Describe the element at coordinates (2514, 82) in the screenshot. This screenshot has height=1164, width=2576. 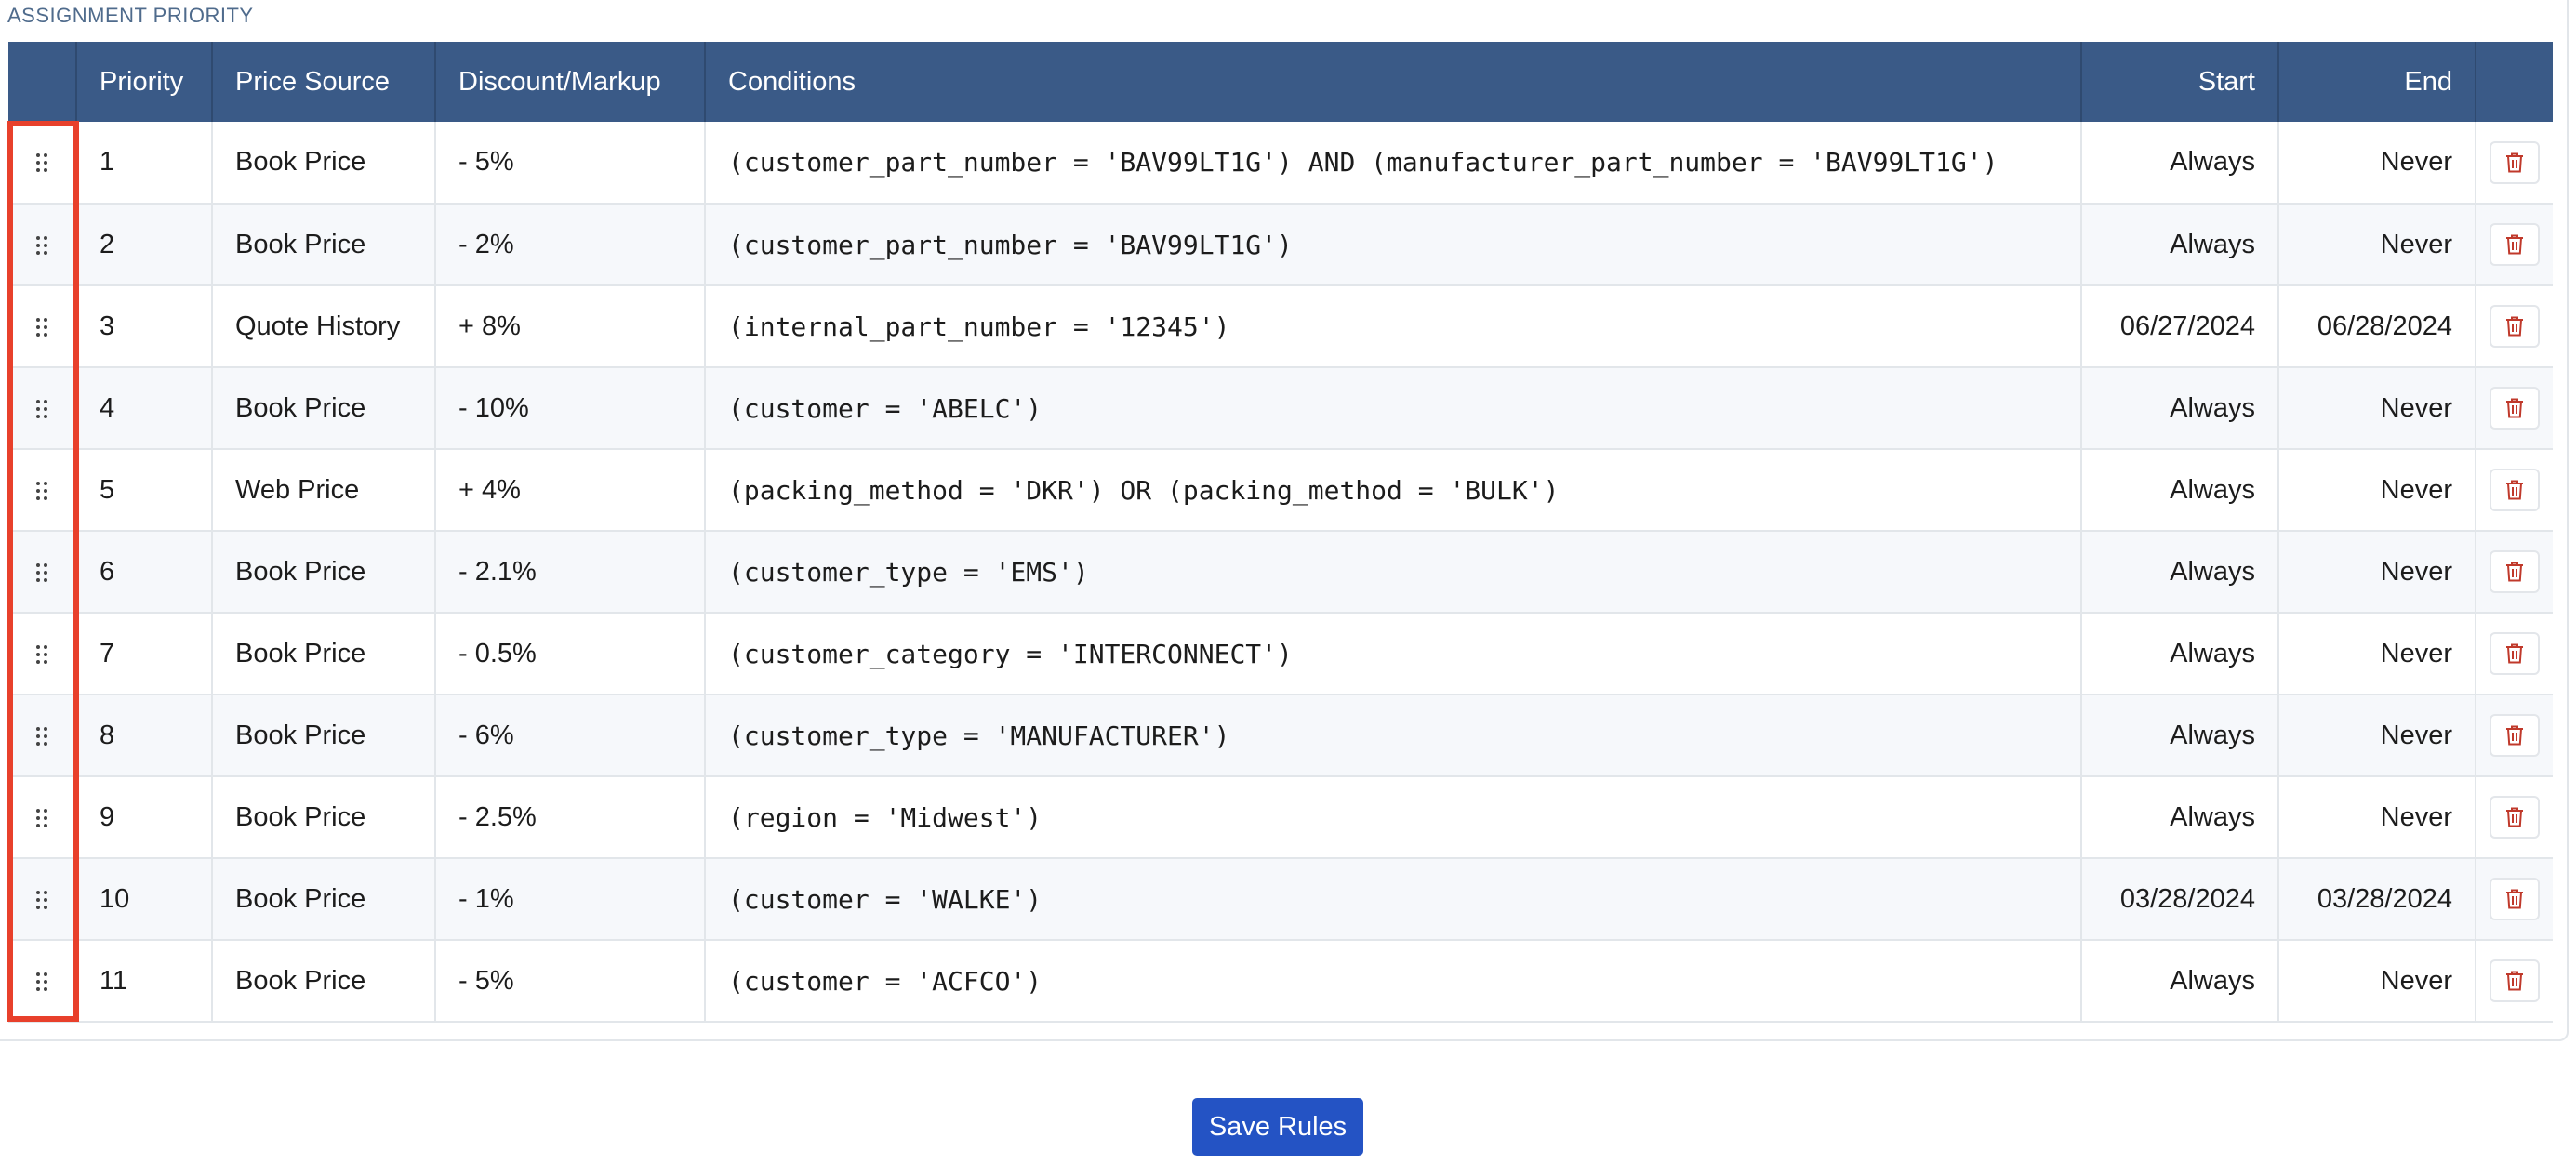
I see `column-header-actions` at that location.